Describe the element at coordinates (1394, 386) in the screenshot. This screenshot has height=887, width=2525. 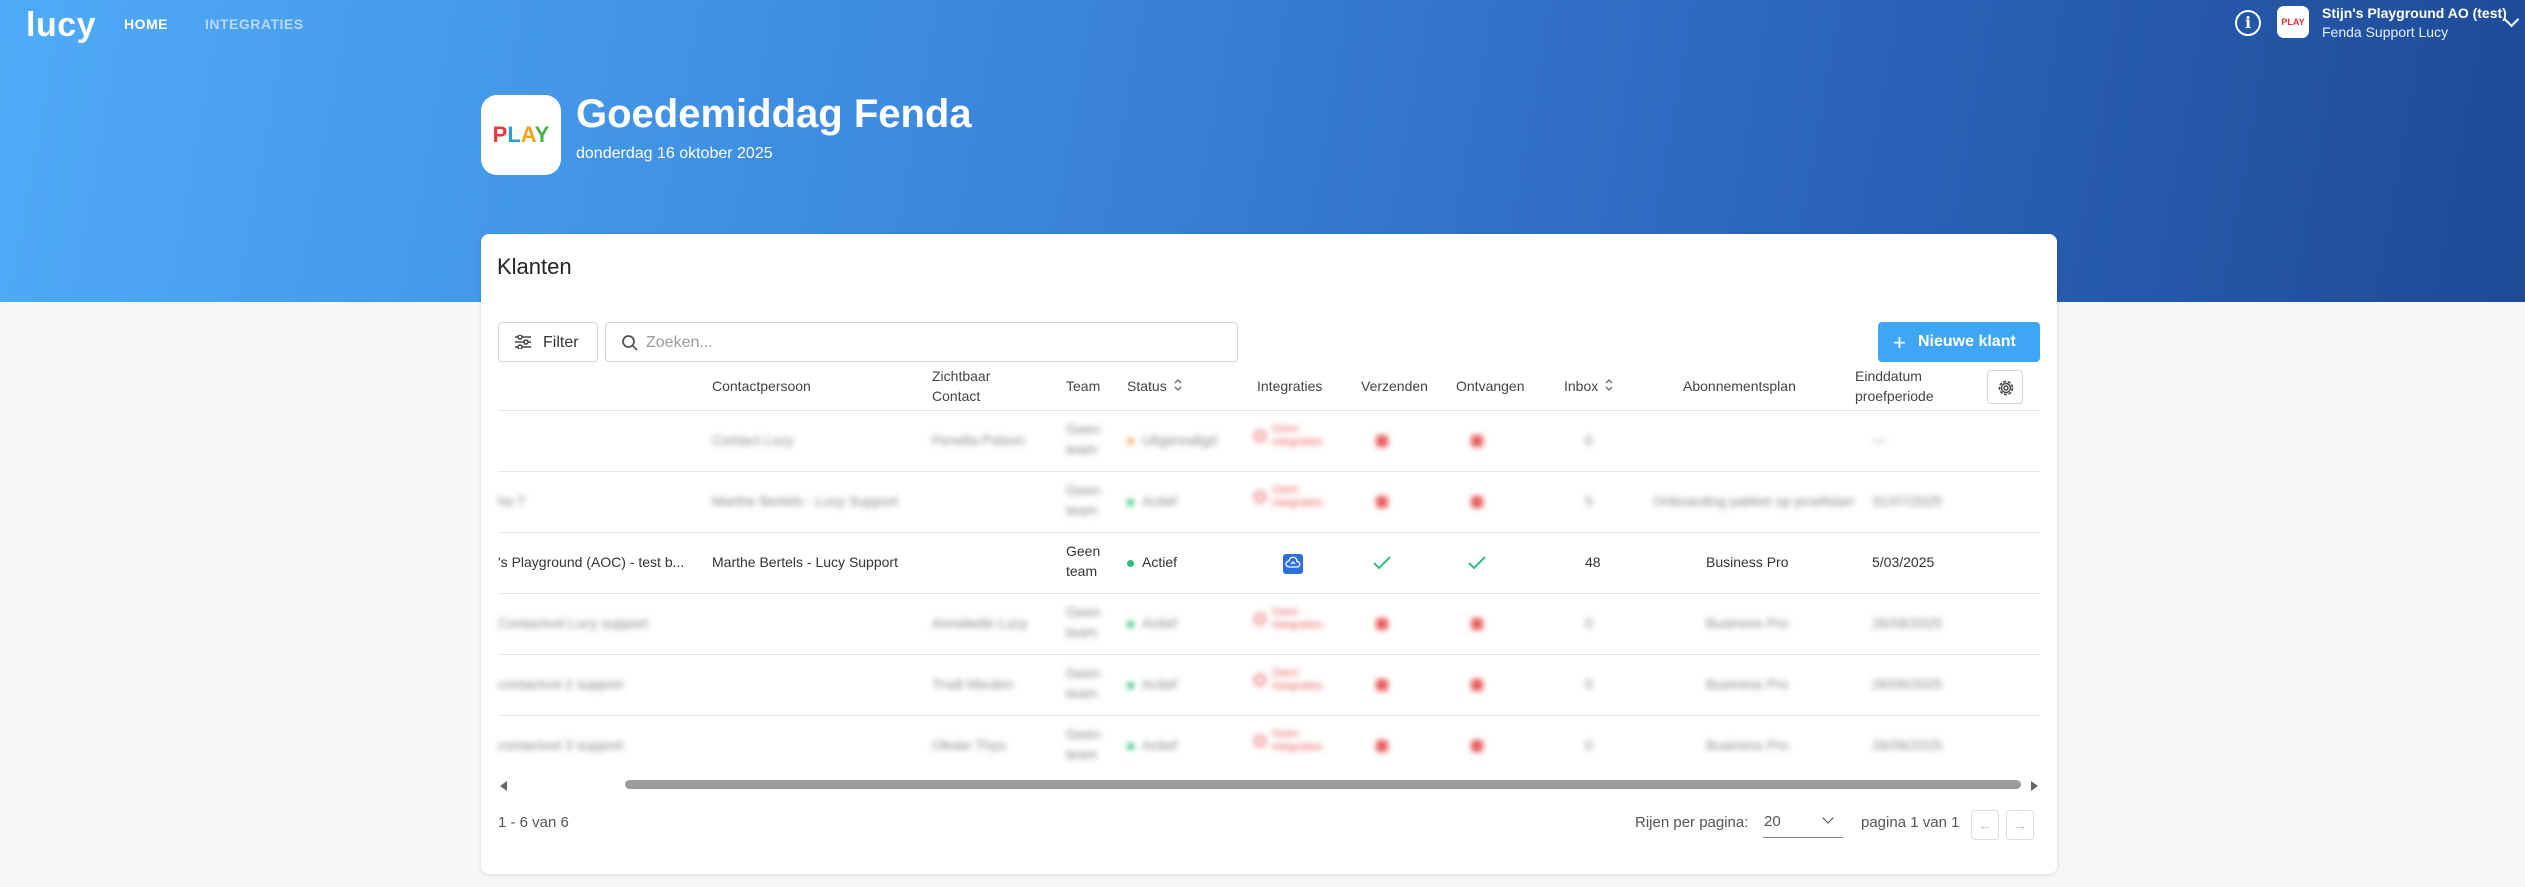
I see `header-send: Verzenden` at that location.